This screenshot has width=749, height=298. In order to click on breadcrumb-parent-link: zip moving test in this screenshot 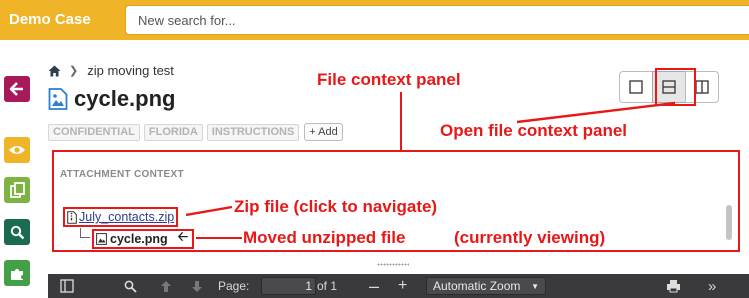, I will do `click(130, 70)`.